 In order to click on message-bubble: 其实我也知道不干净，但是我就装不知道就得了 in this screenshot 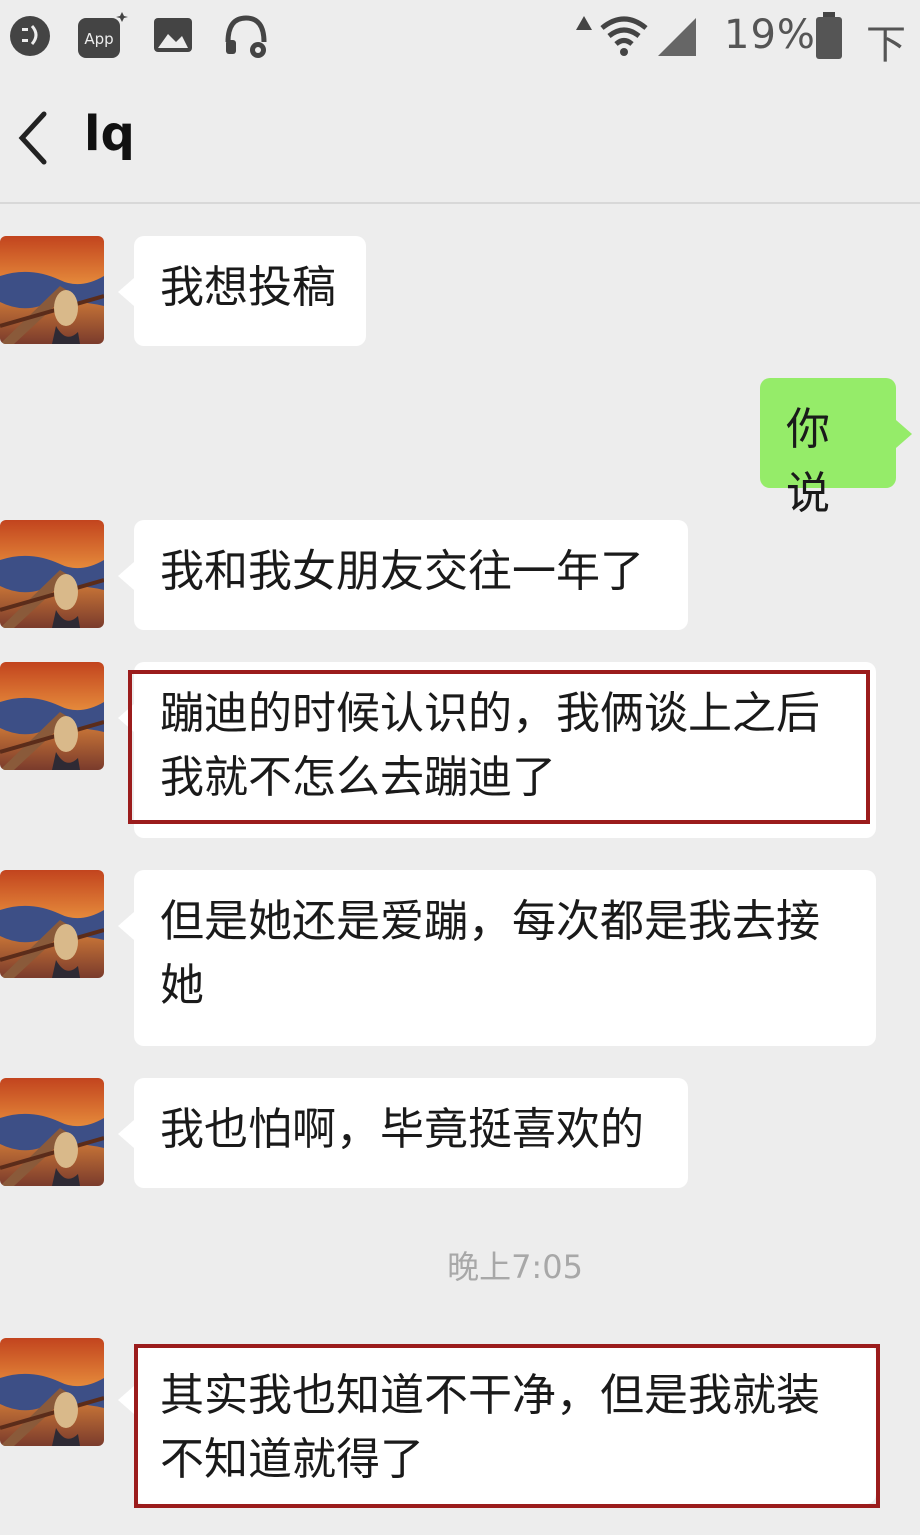, I will do `click(497, 1424)`.